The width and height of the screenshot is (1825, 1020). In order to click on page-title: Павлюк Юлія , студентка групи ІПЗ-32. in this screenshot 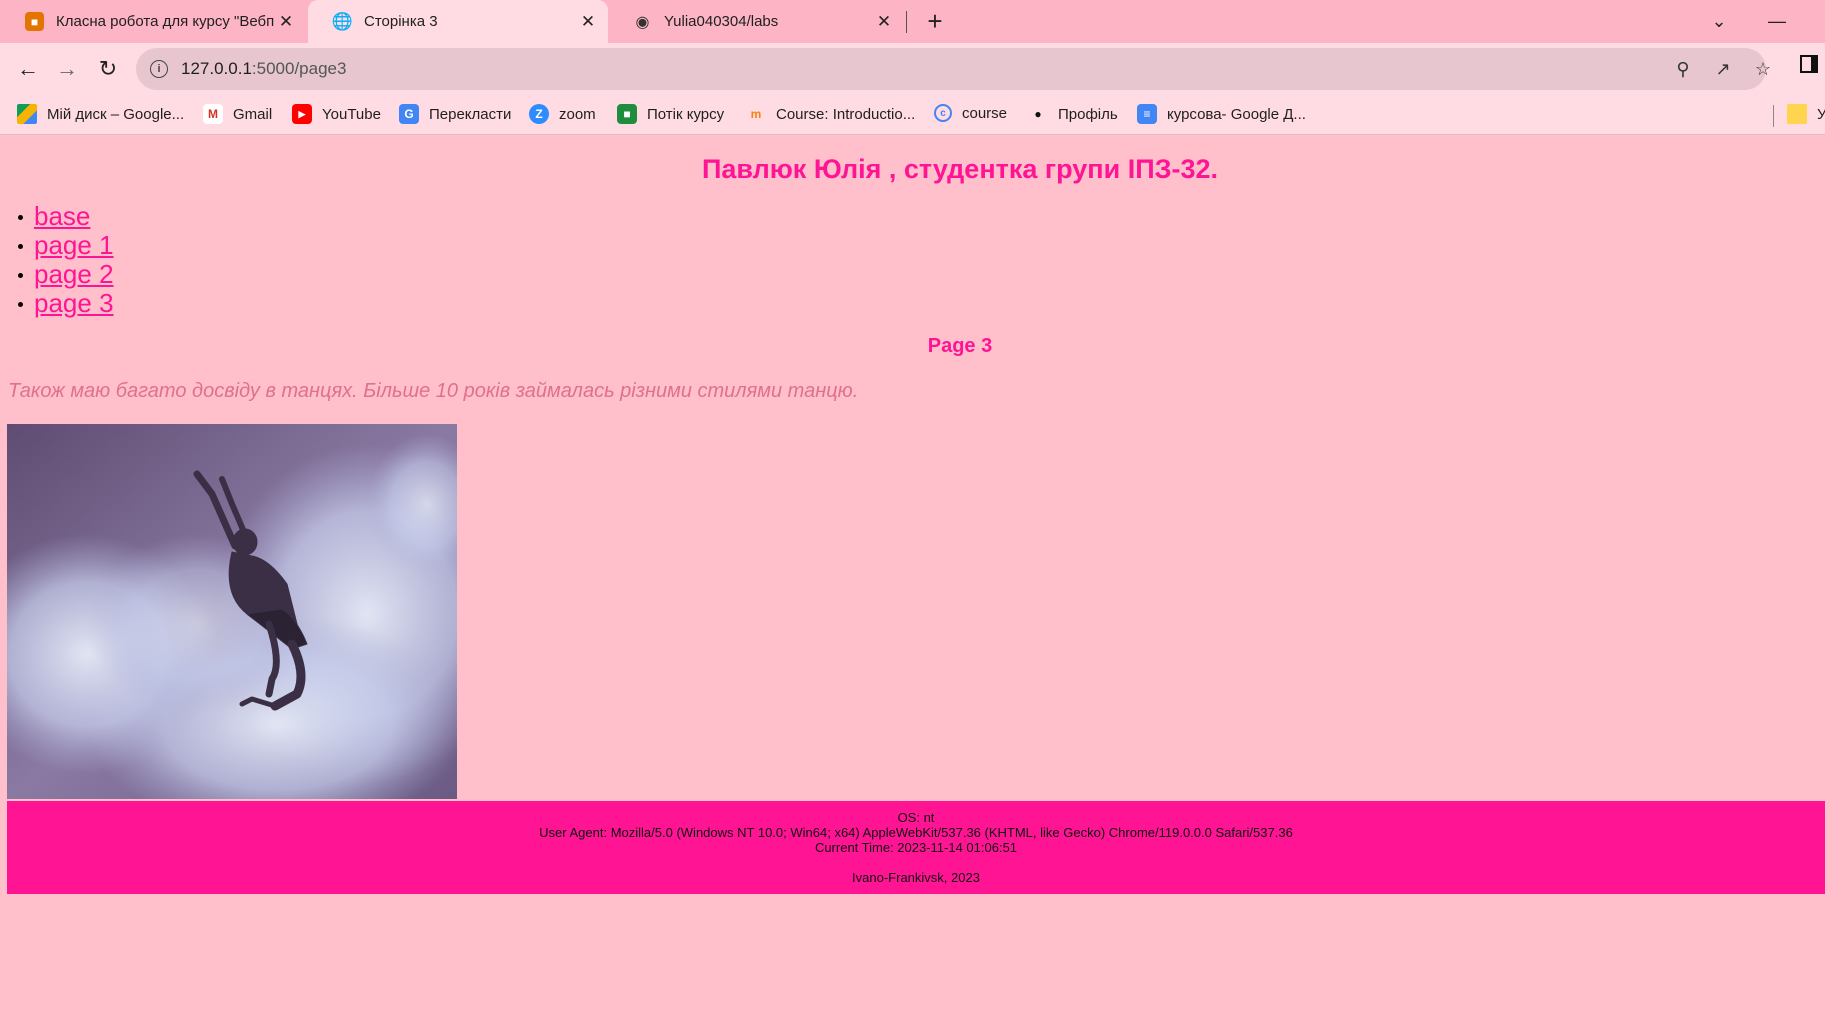, I will do `click(960, 169)`.